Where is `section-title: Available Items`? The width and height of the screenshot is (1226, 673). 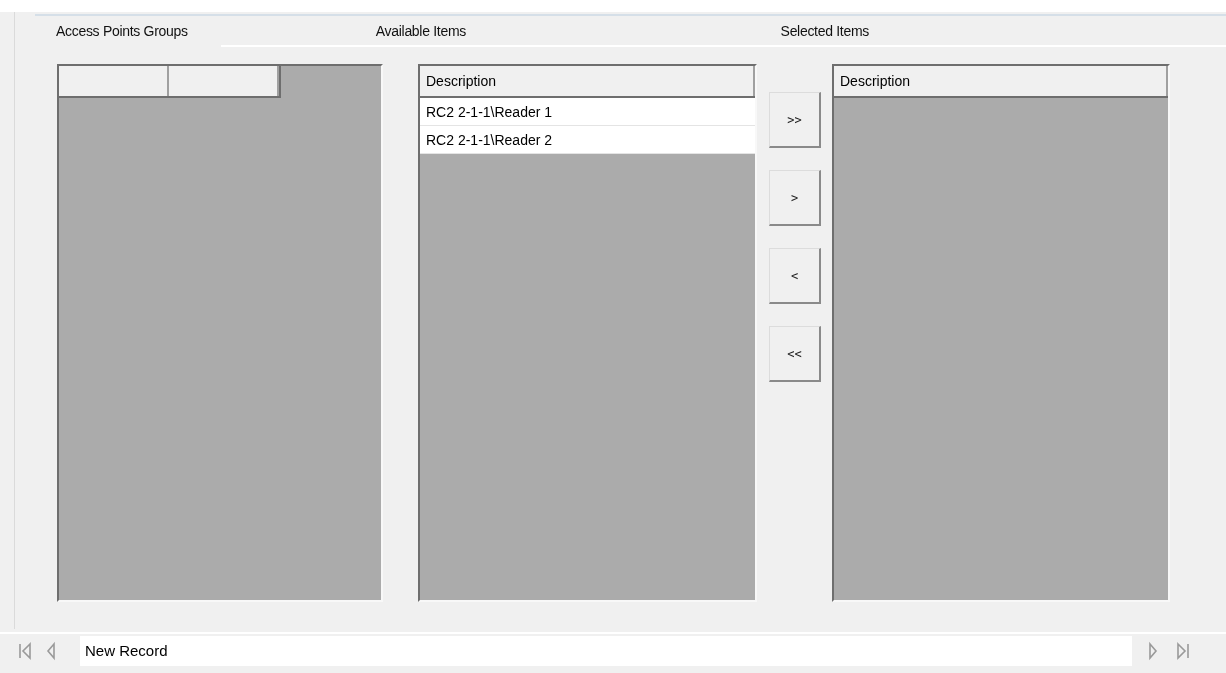 section-title: Available Items is located at coordinates (420, 30).